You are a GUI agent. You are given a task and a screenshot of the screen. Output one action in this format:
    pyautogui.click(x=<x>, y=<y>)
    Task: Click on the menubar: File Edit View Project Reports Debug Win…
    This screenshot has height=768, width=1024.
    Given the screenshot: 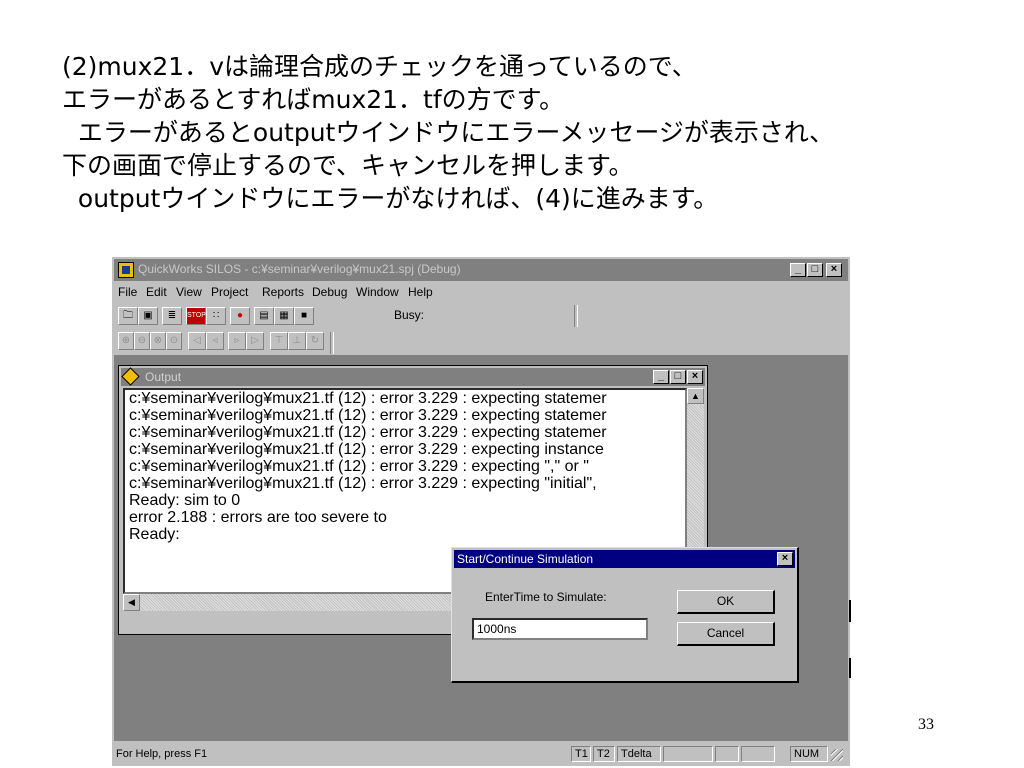 What is the action you would take?
    pyautogui.click(x=481, y=292)
    